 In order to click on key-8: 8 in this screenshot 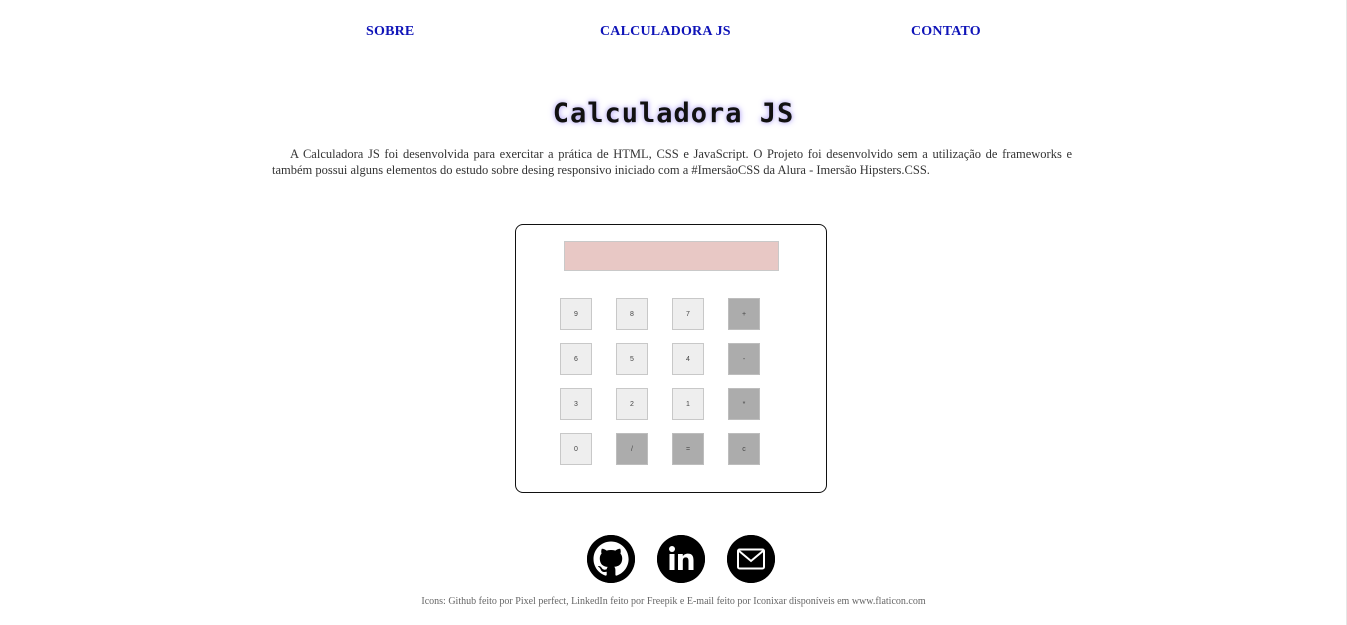, I will do `click(632, 314)`.